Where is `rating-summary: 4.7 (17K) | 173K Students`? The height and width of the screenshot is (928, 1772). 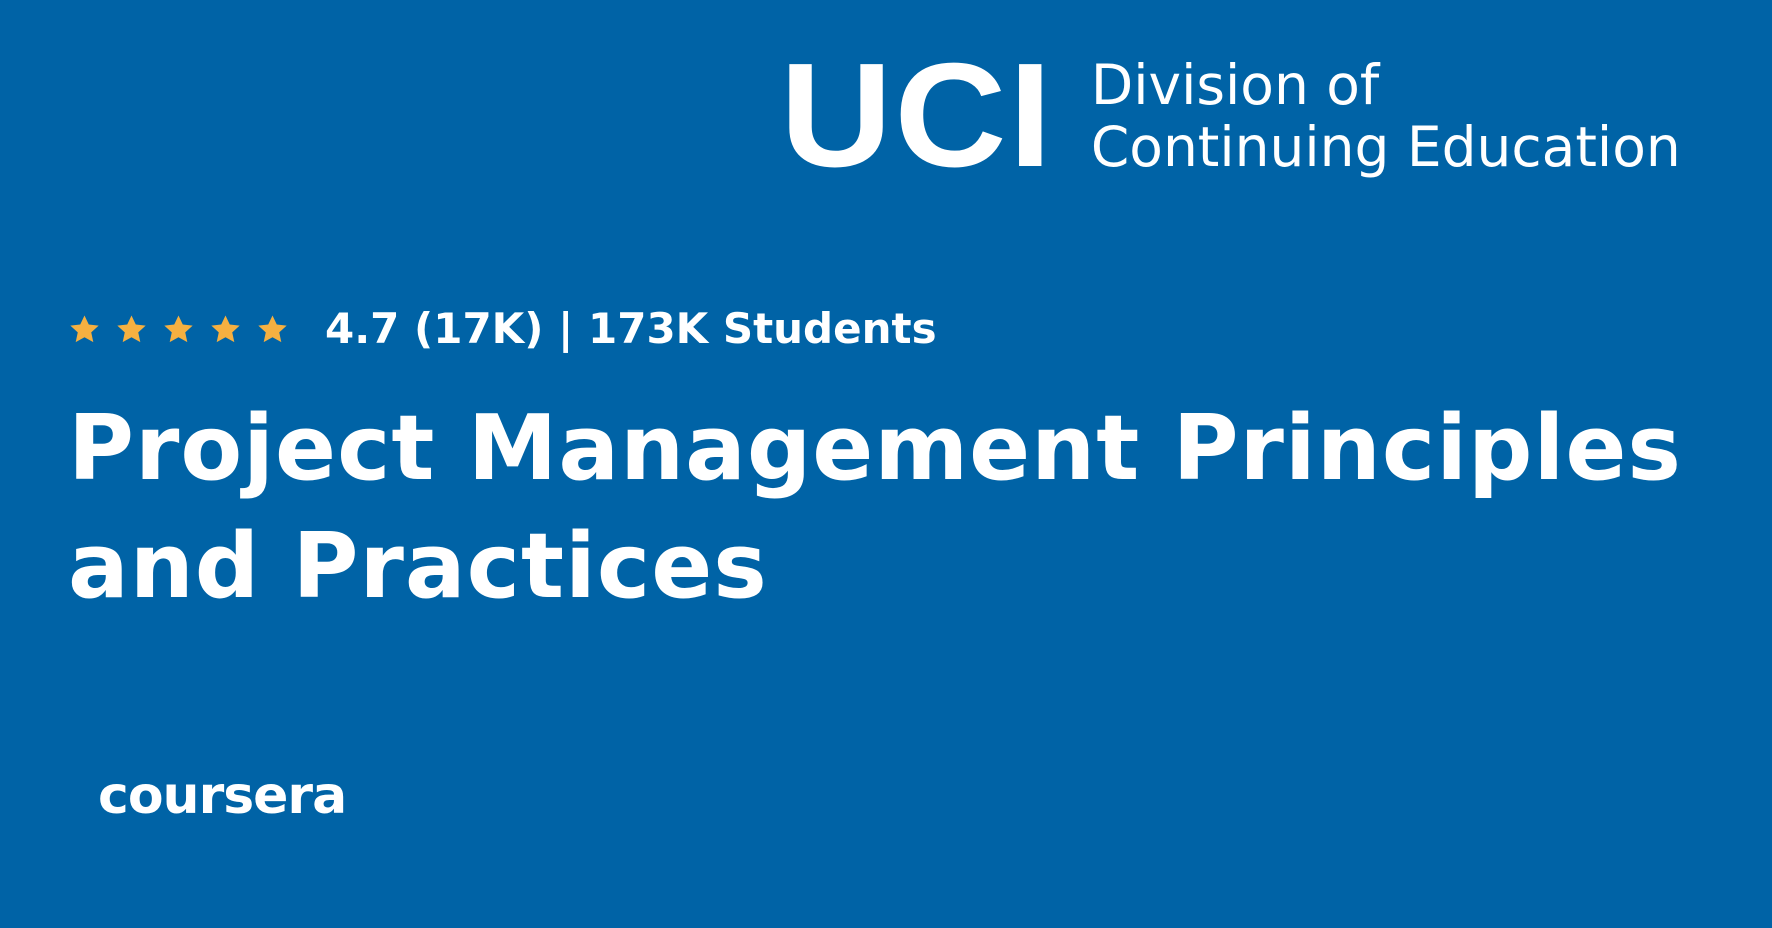
rating-summary: 4.7 (17K) | 173K Students is located at coordinates (631, 328).